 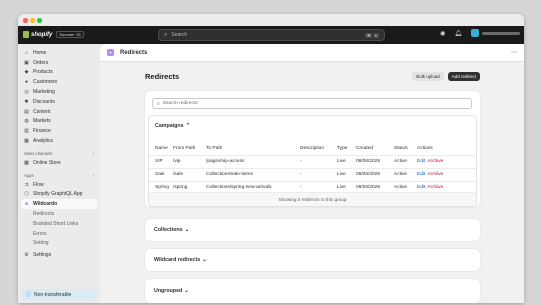 I want to click on bank-icon: ▥, so click(x=26, y=131).